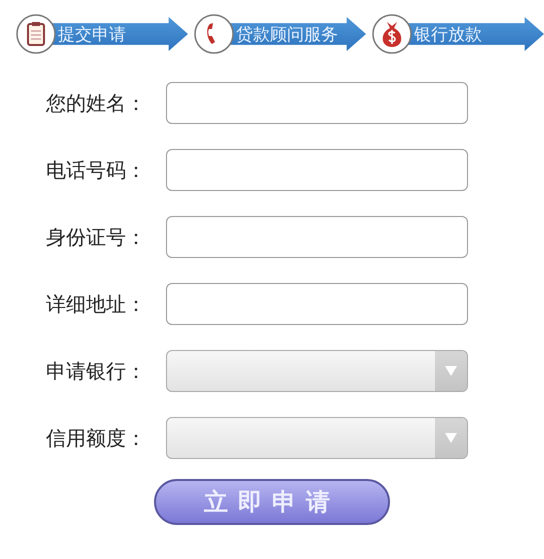 The image size is (544, 559). Describe the element at coordinates (96, 438) in the screenshot. I see `field-label: 信用额度：` at that location.